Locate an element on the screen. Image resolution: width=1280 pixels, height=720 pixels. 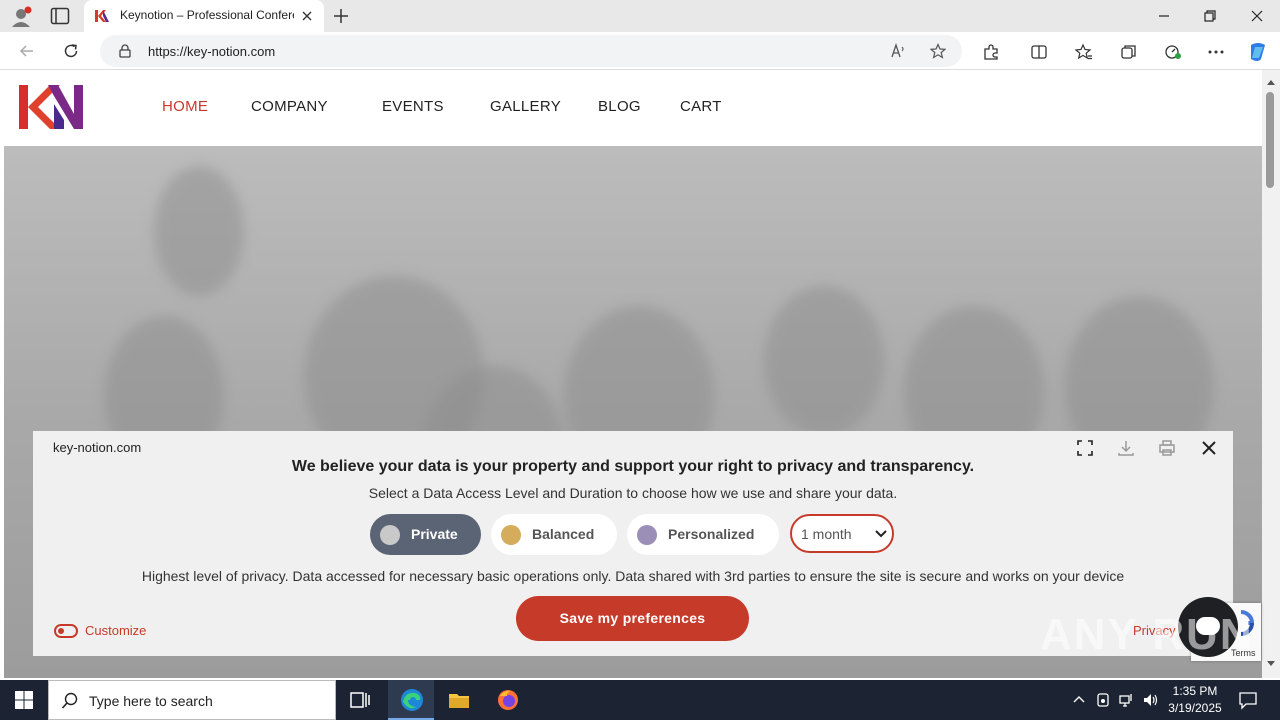
level-private-option: Private is located at coordinates (425, 534).